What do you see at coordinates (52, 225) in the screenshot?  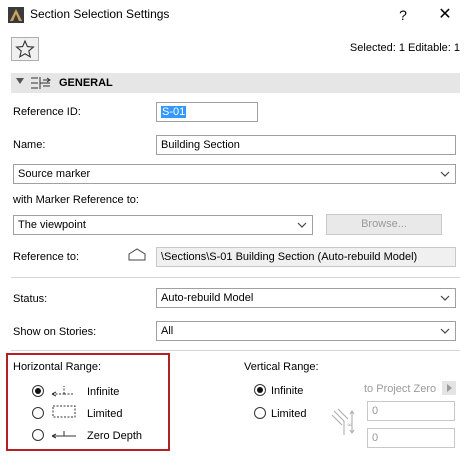 I see `marker-reference-value: The viewpoint` at bounding box center [52, 225].